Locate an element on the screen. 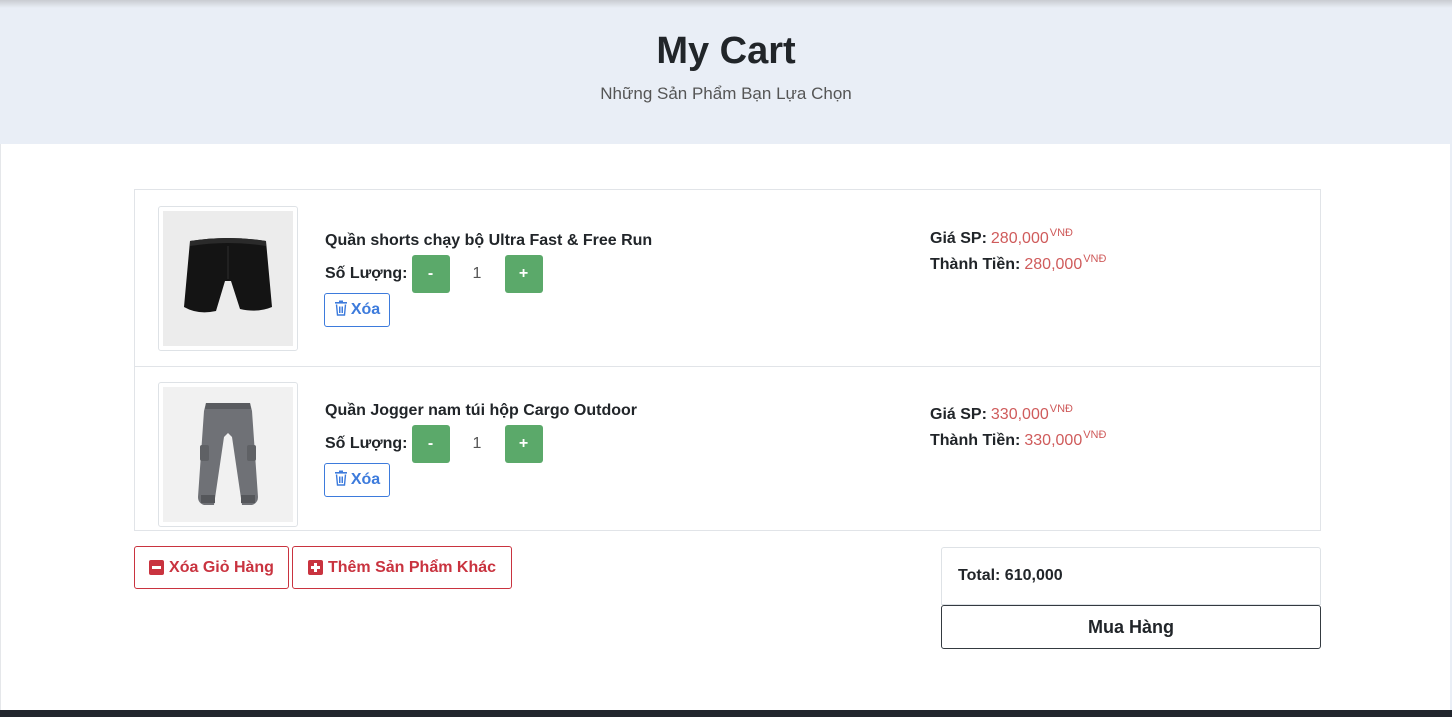 The height and width of the screenshot is (717, 1452). clear-cart-button: Xóa Giỏ Hàng is located at coordinates (211, 567).